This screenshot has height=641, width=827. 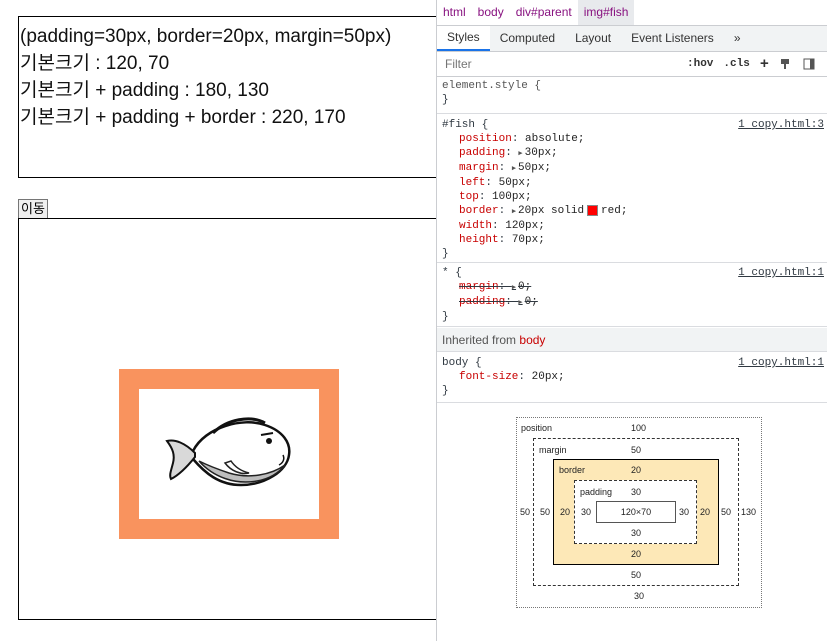 What do you see at coordinates (726, 512) in the screenshot?
I see `bm-margin-right: 50` at bounding box center [726, 512].